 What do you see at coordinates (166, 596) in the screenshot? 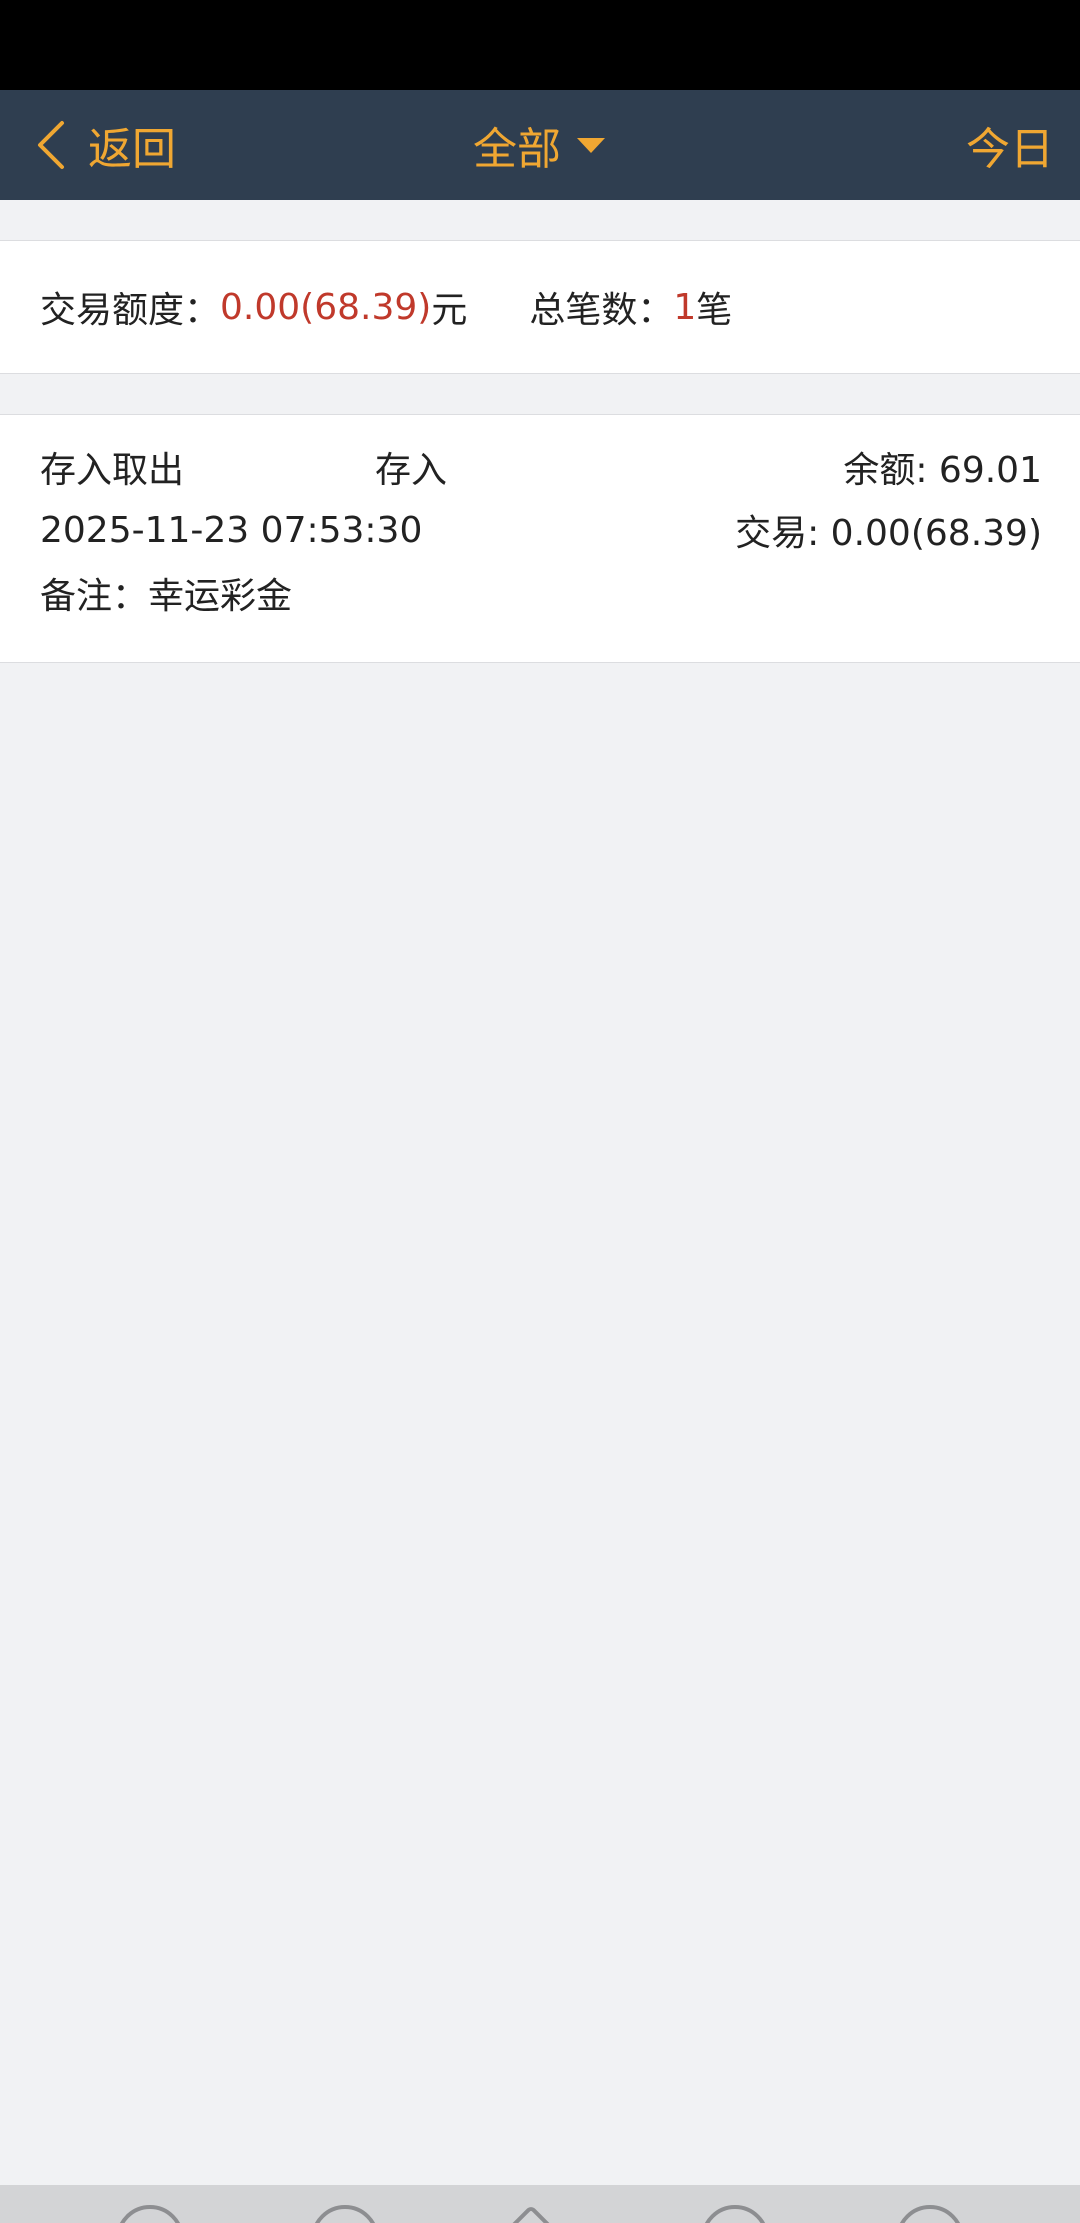
I see `record-note: 备注：幸运彩金` at bounding box center [166, 596].